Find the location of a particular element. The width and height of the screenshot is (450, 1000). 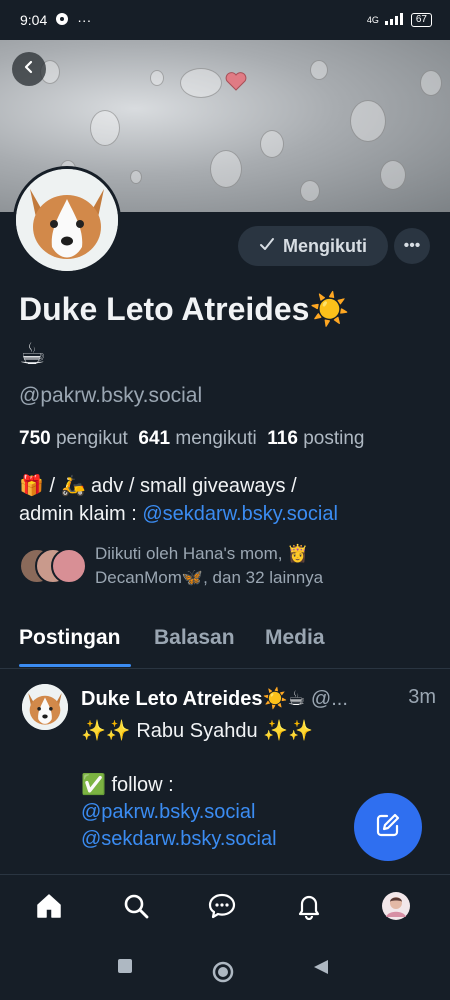

compose-icon is located at coordinates (388, 827).